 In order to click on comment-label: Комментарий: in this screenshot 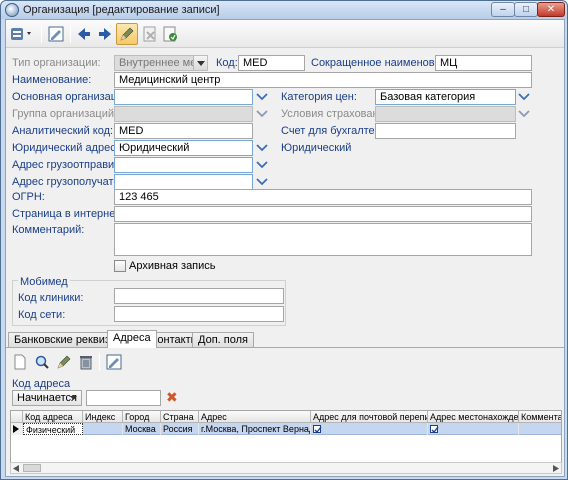, I will do `click(48, 230)`.